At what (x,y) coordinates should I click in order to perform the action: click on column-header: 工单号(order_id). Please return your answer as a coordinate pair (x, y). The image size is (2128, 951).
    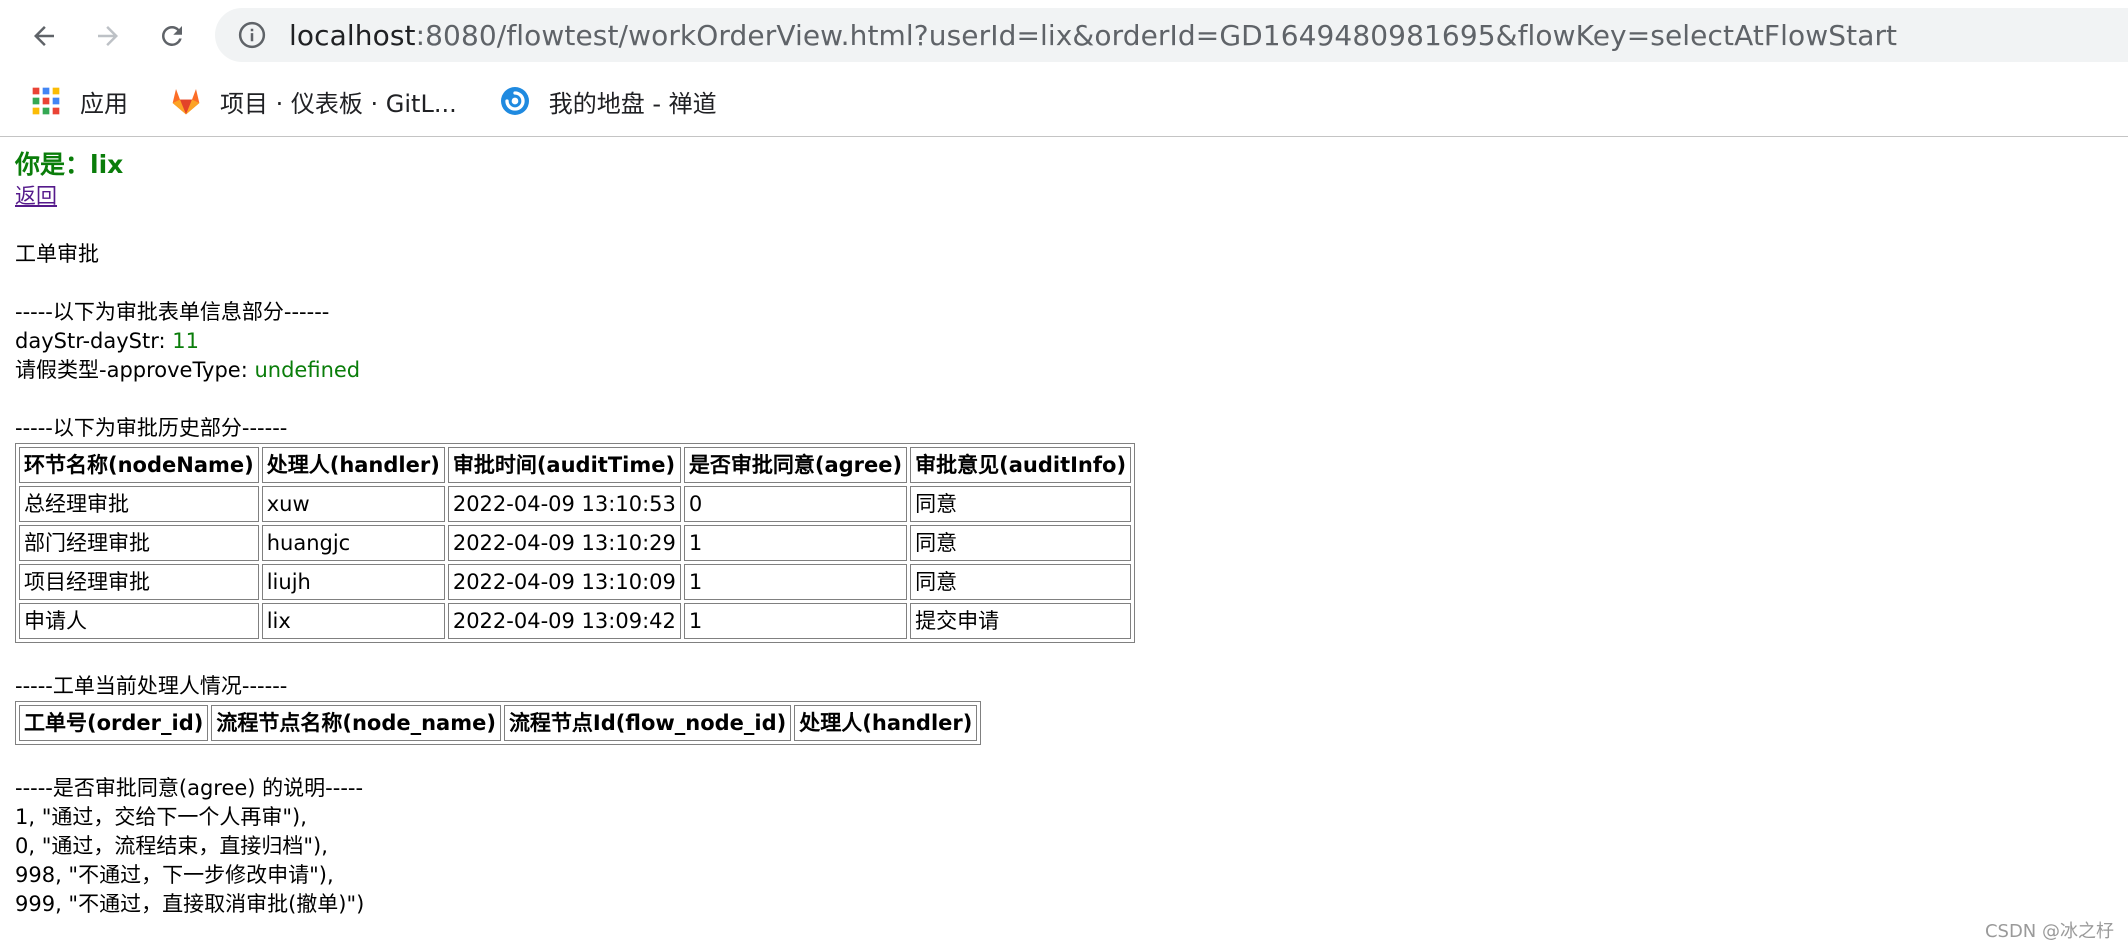
    Looking at the image, I should click on (114, 723).